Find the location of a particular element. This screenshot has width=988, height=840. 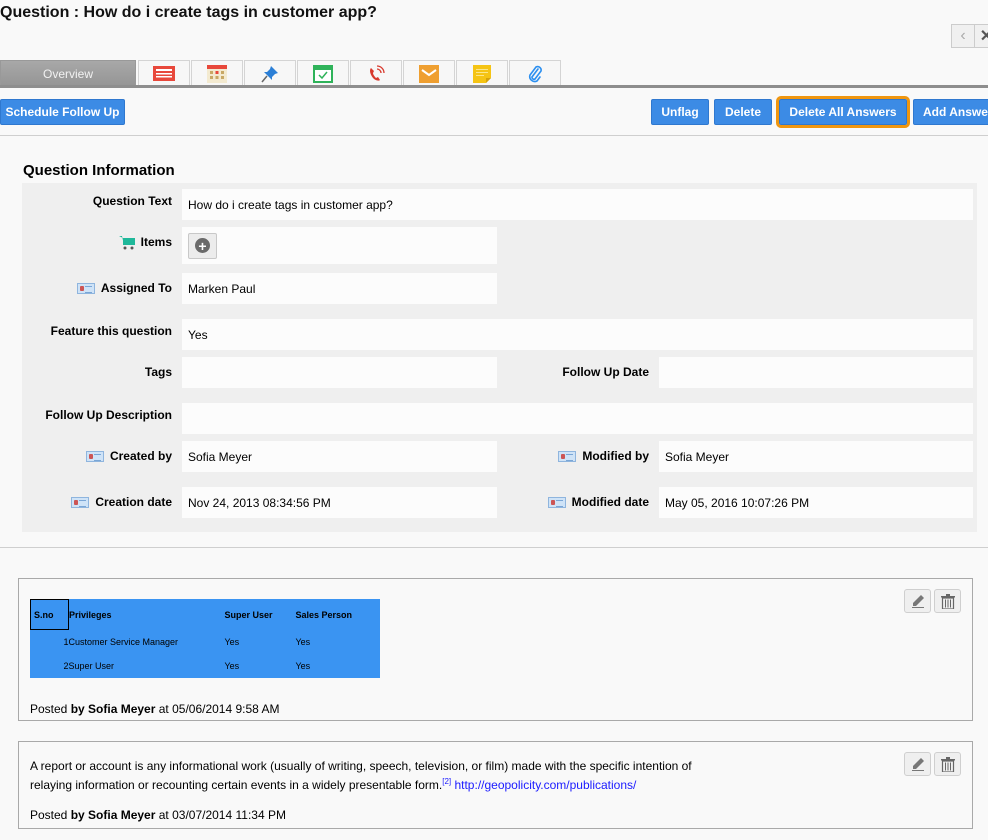

column-header: Super User is located at coordinates (248, 614).